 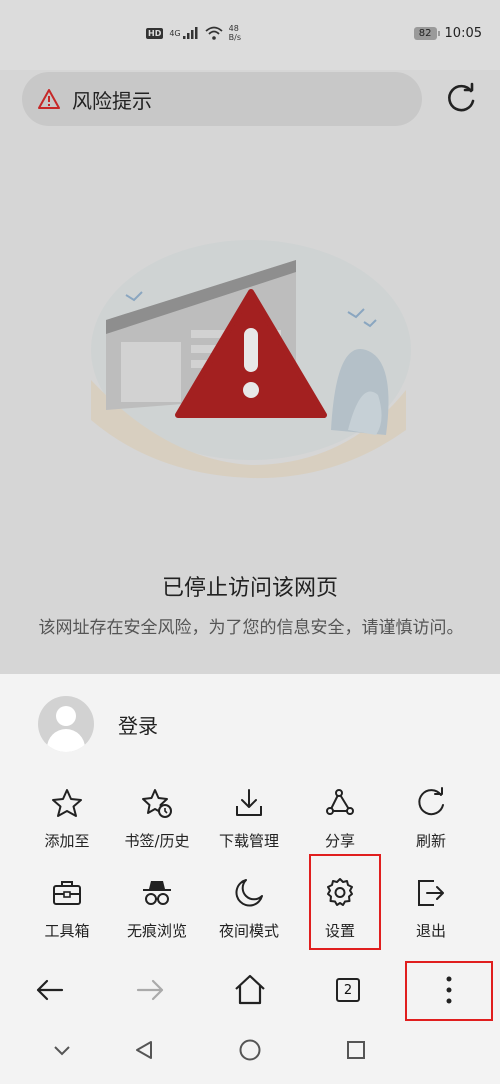 I want to click on tabs-button: 2, so click(x=348, y=990).